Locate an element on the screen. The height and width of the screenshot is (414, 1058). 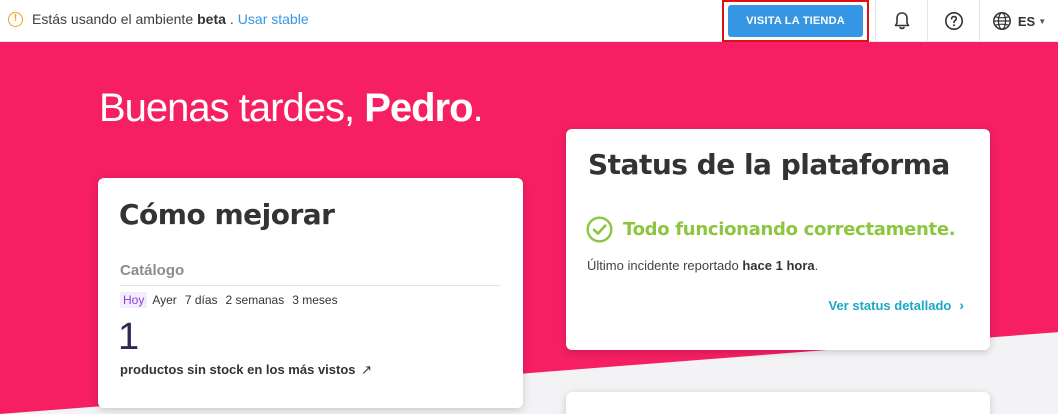
status-card-title: Status de la plataforma is located at coordinates (769, 164).